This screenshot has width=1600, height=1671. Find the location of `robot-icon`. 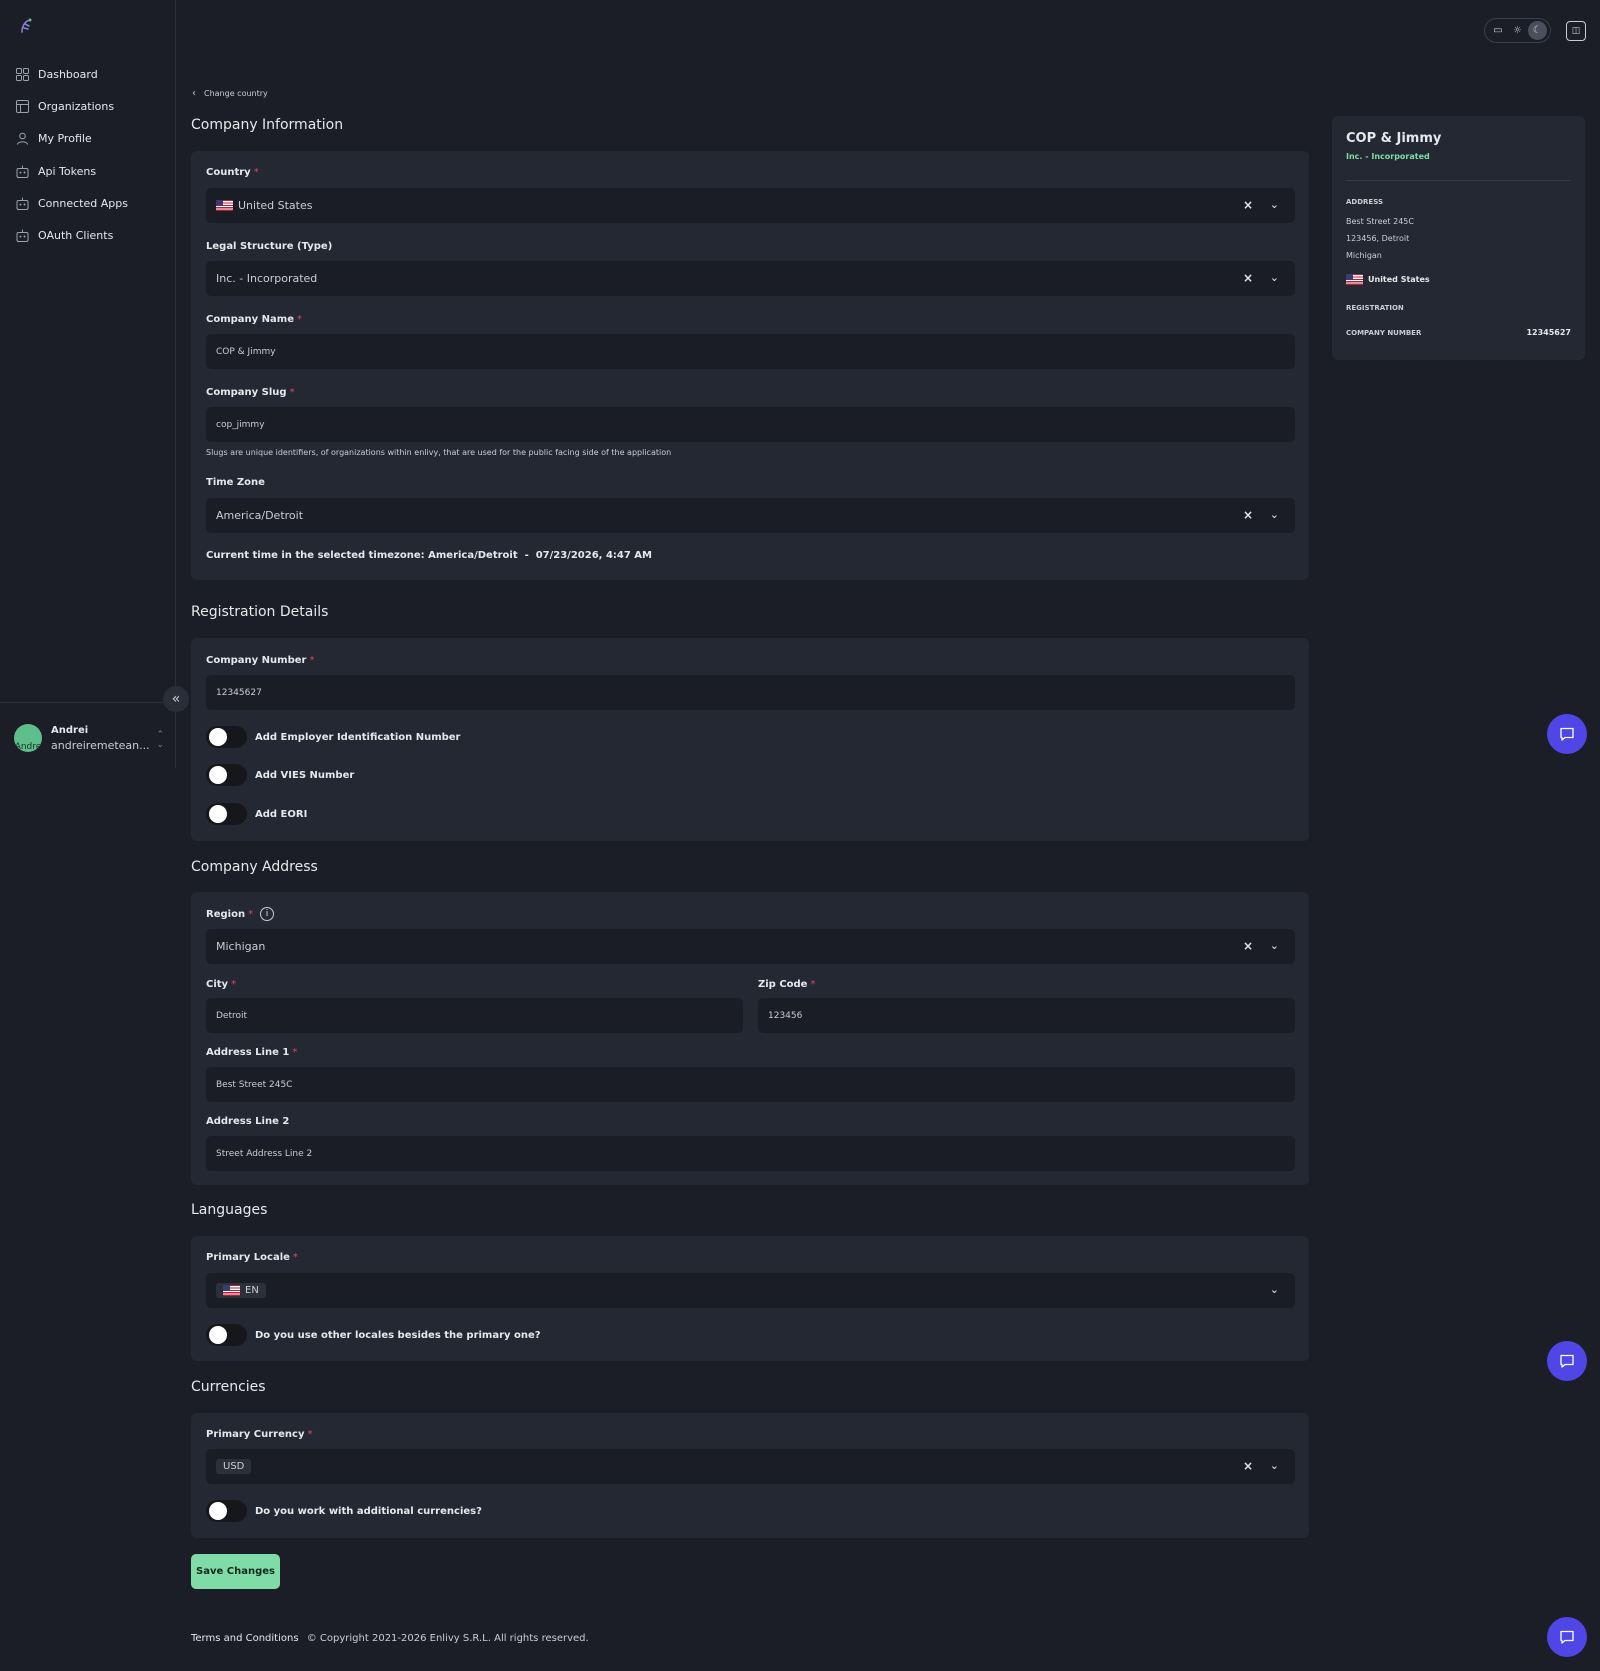

robot-icon is located at coordinates (22, 236).